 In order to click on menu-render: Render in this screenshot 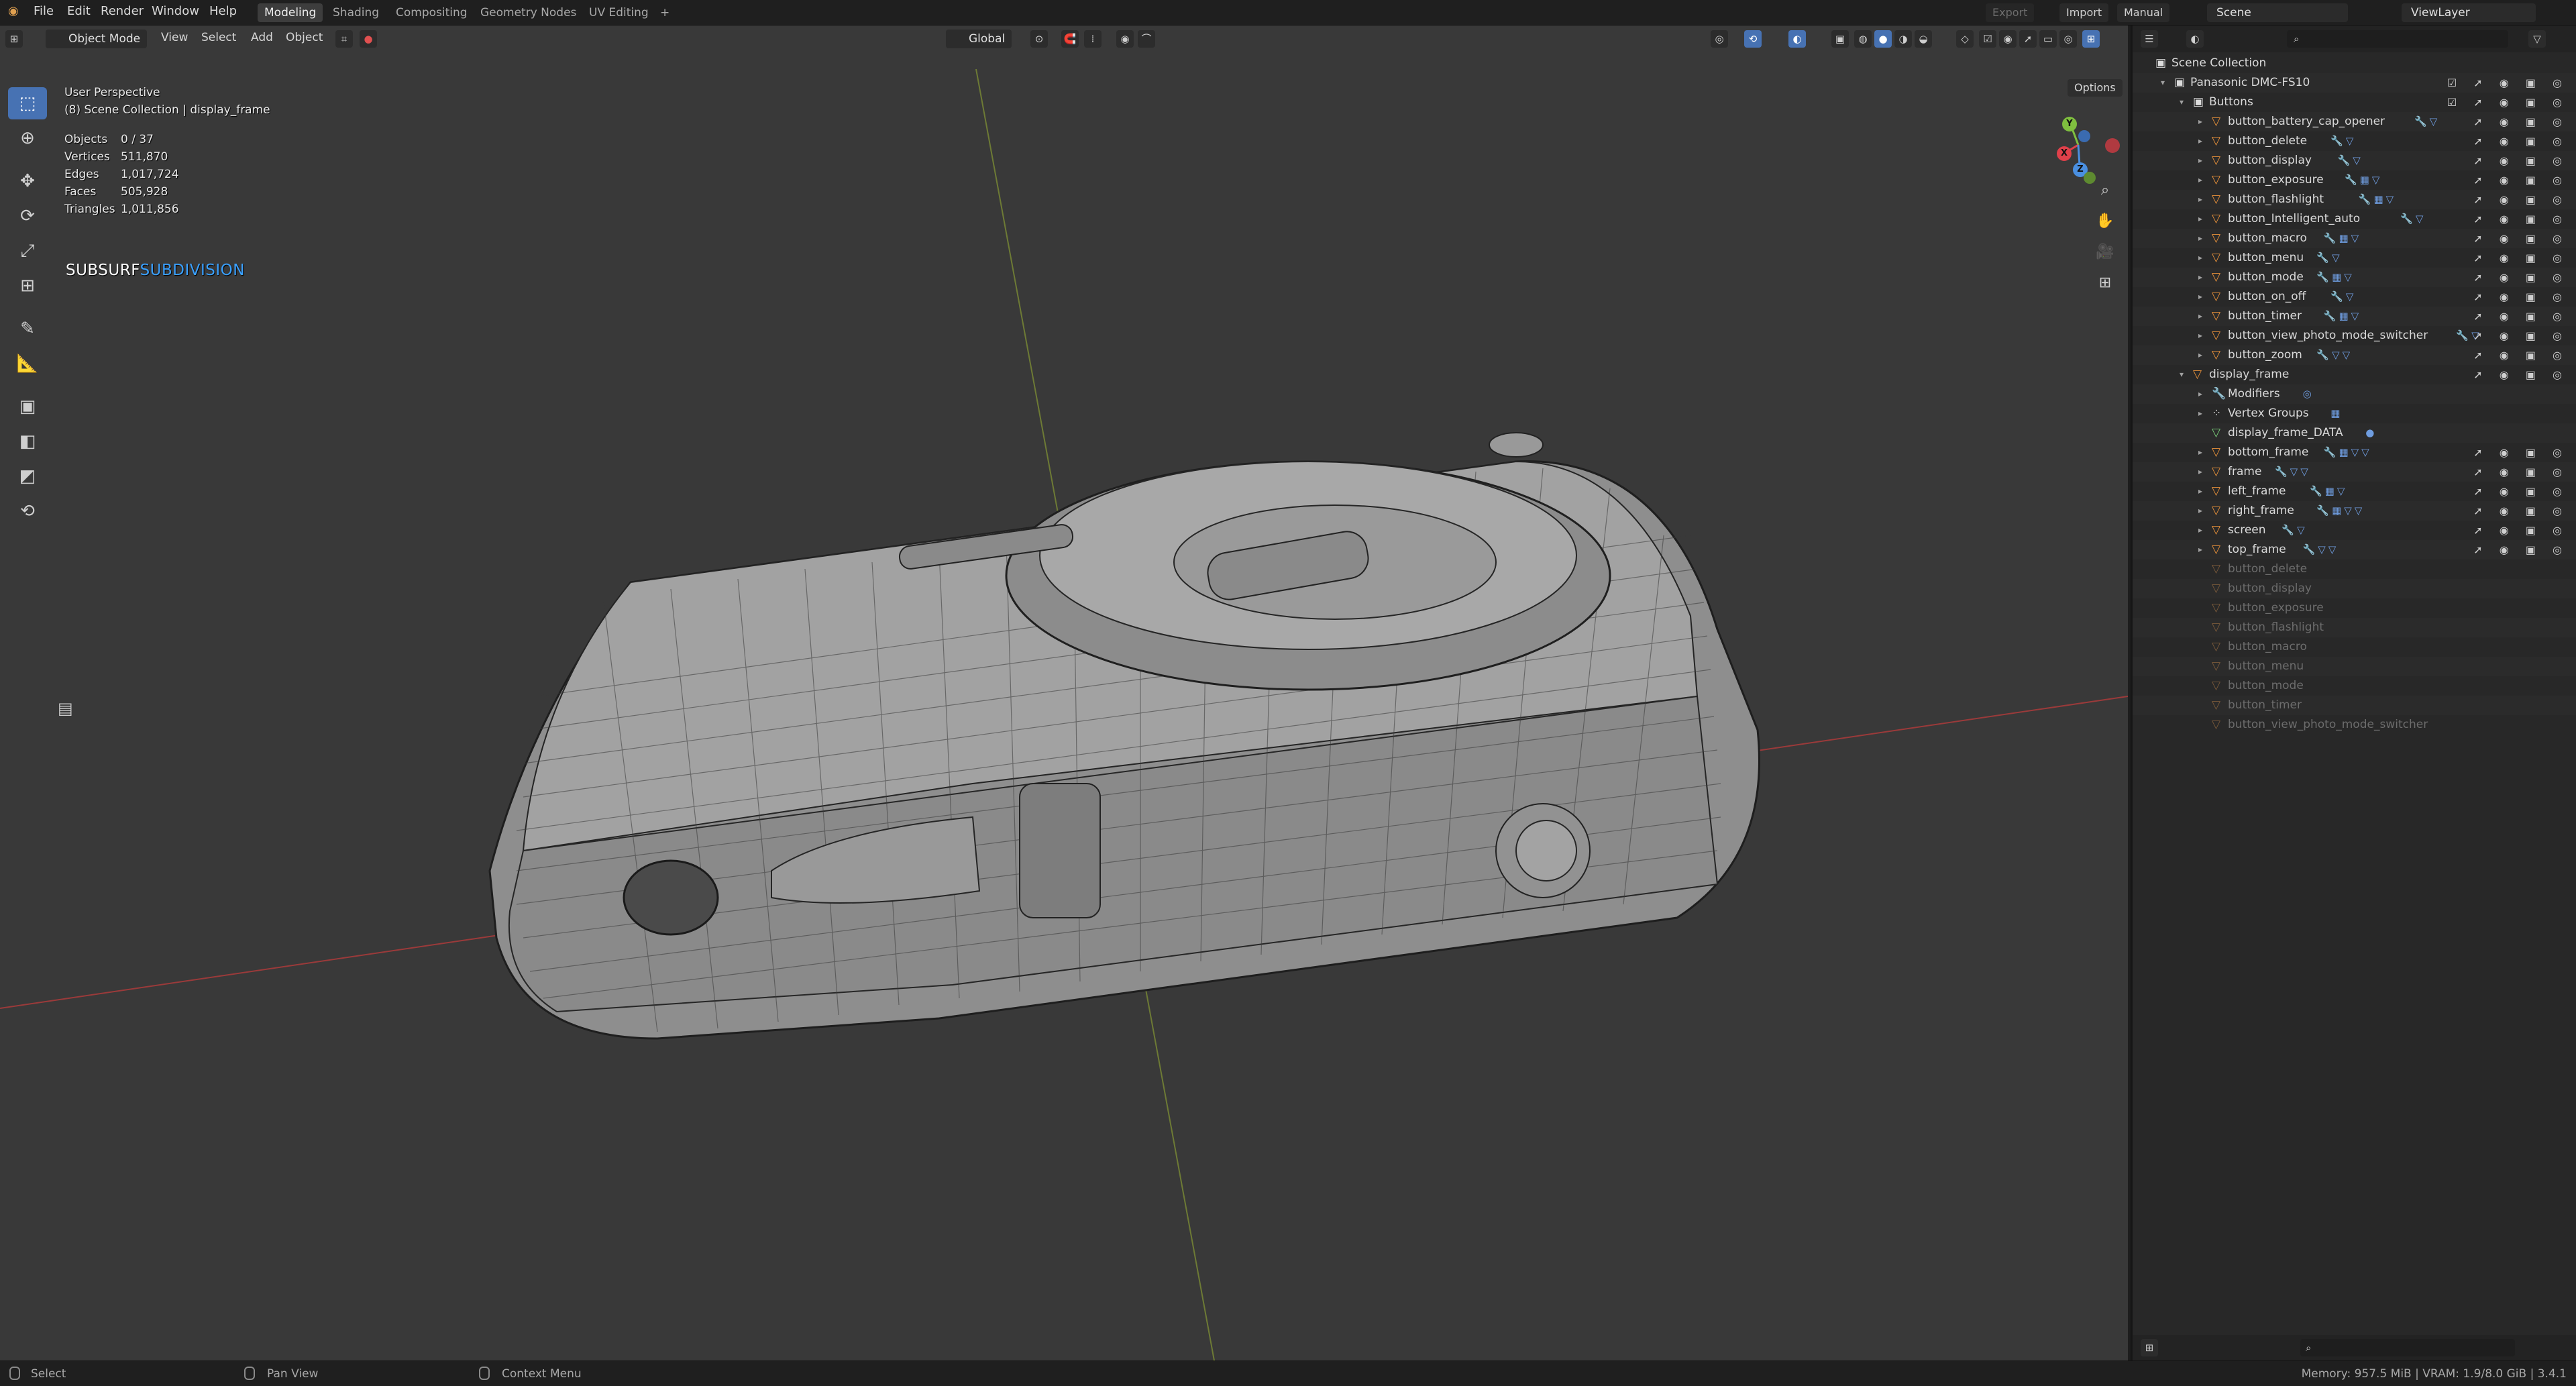, I will do `click(122, 11)`.